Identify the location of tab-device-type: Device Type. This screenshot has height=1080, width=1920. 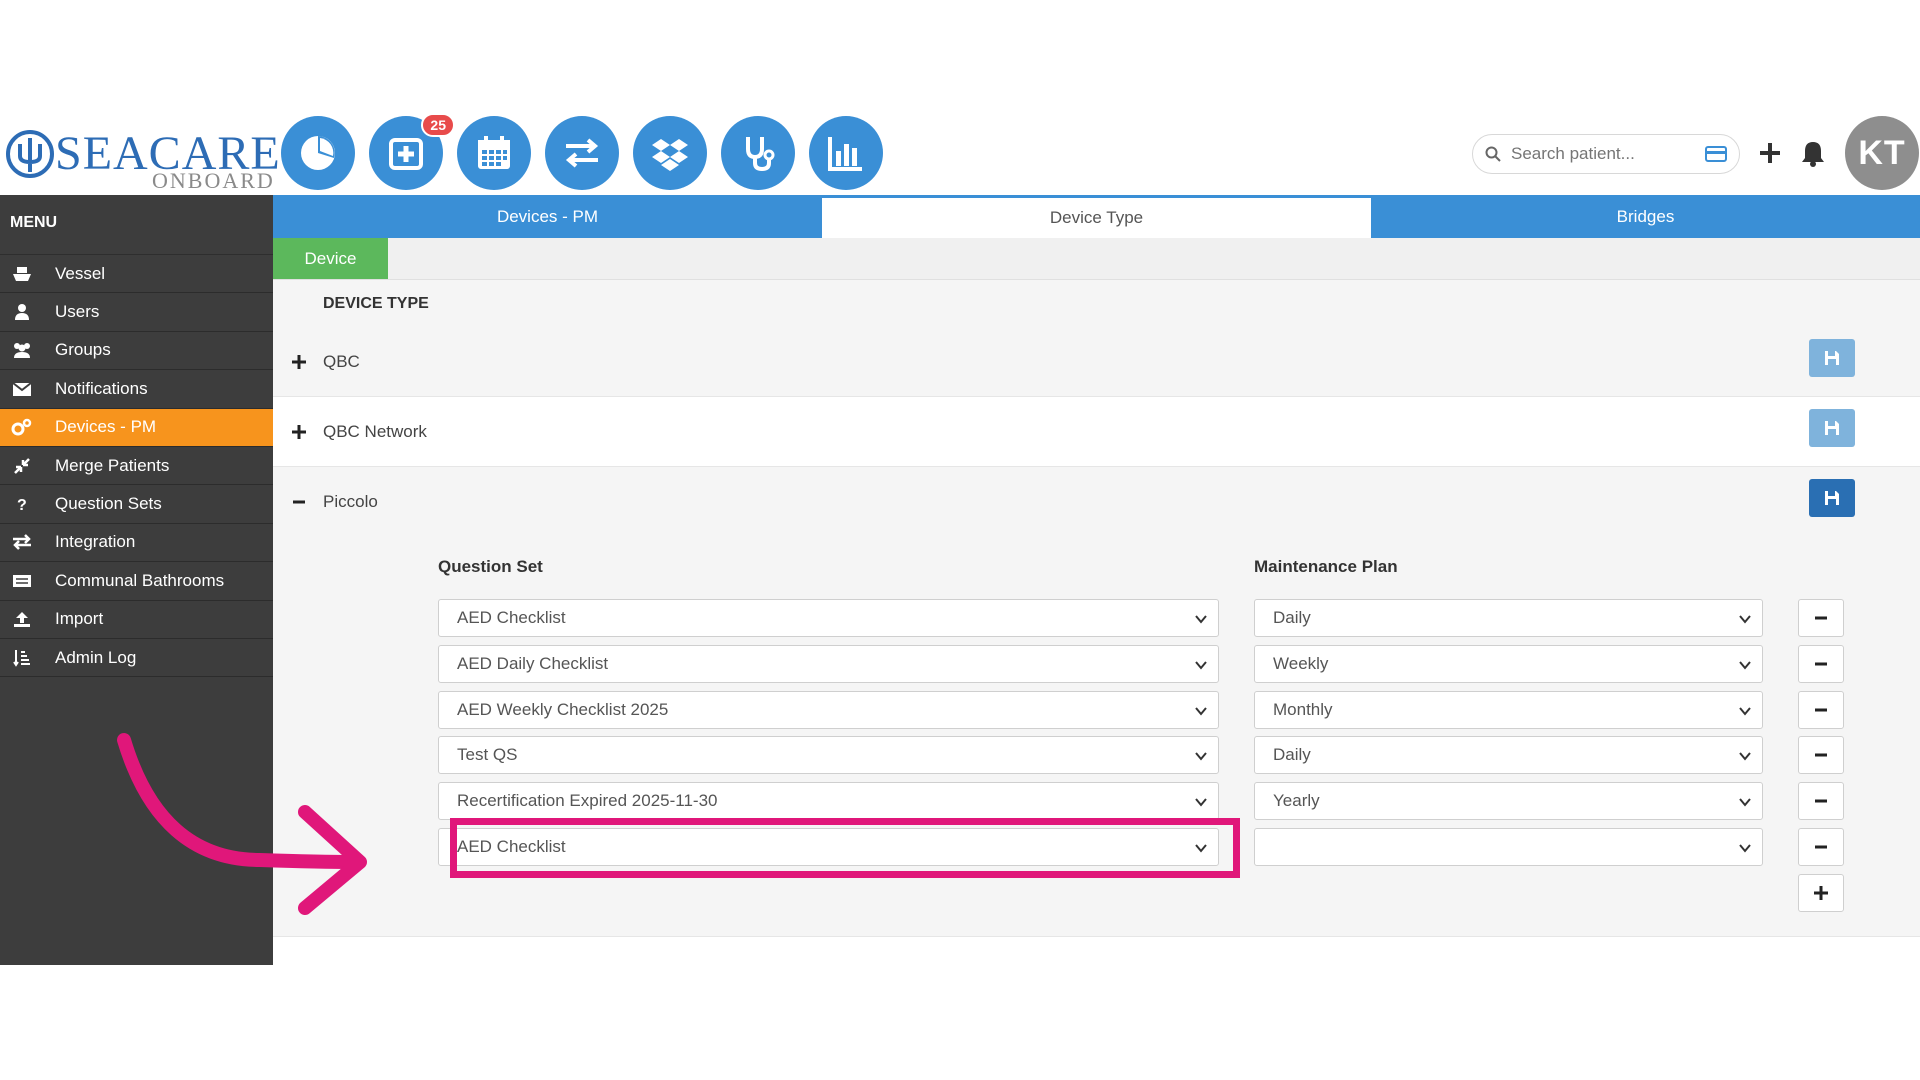
(1096, 216).